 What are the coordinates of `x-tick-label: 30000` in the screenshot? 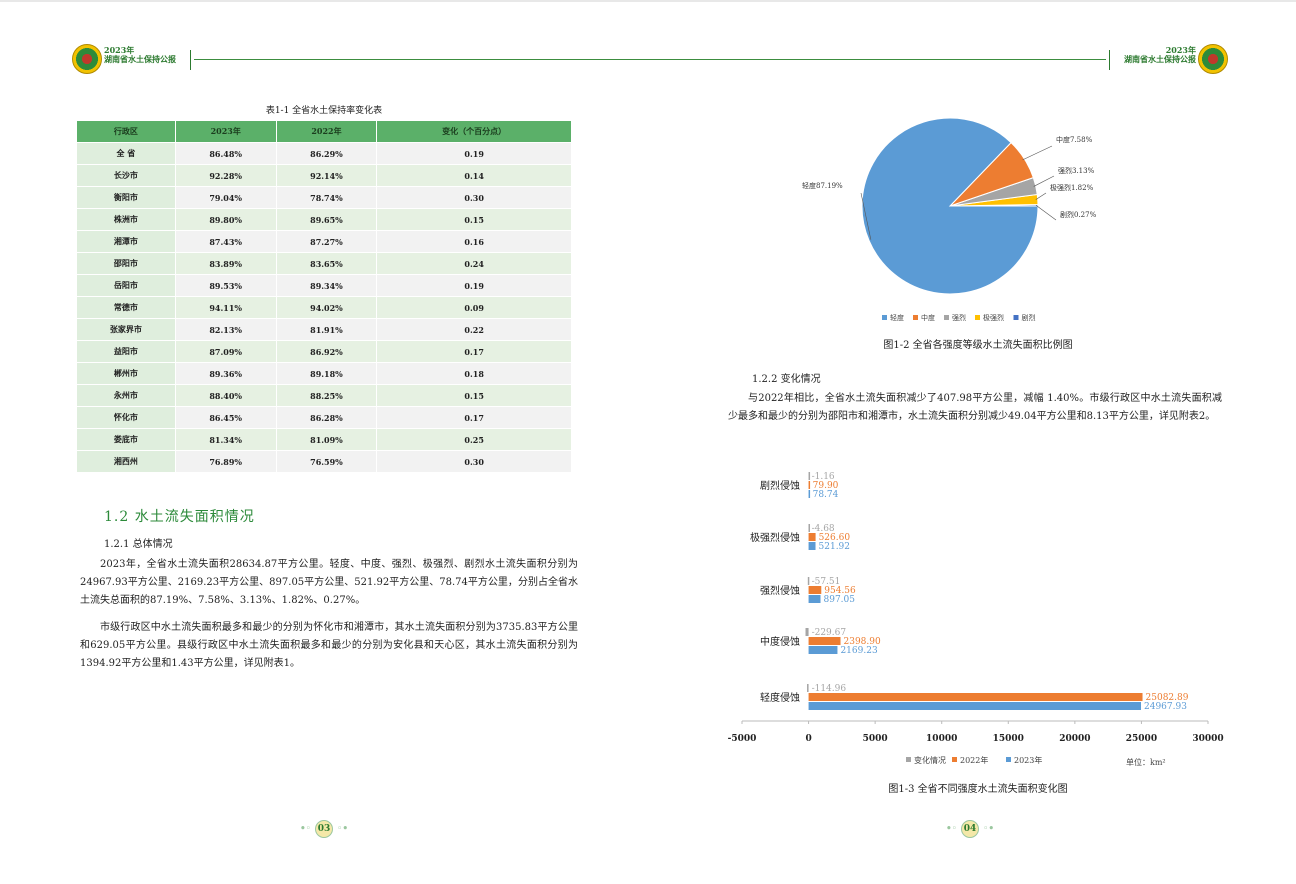 It's located at (1207, 739).